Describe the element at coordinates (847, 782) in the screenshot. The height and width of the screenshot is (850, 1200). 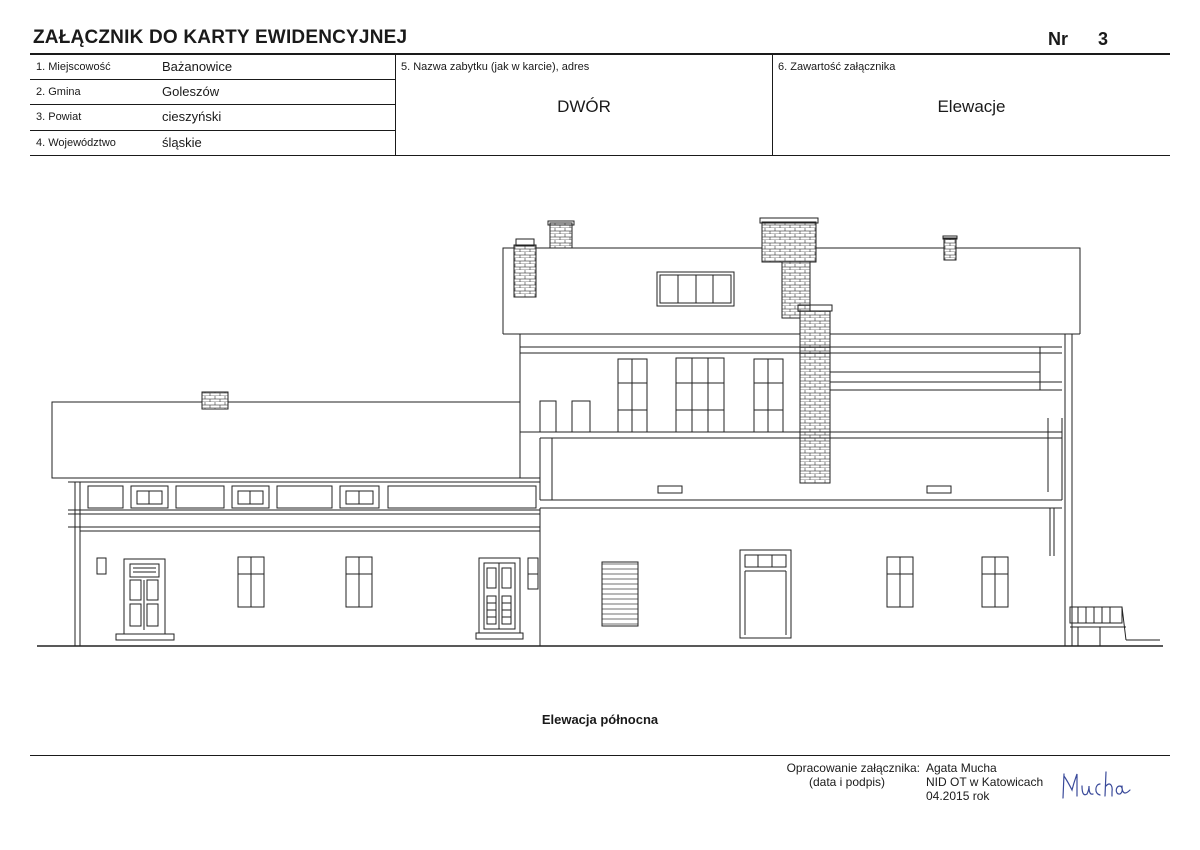
I see `prepared-sublabel: (data i podpis)` at that location.